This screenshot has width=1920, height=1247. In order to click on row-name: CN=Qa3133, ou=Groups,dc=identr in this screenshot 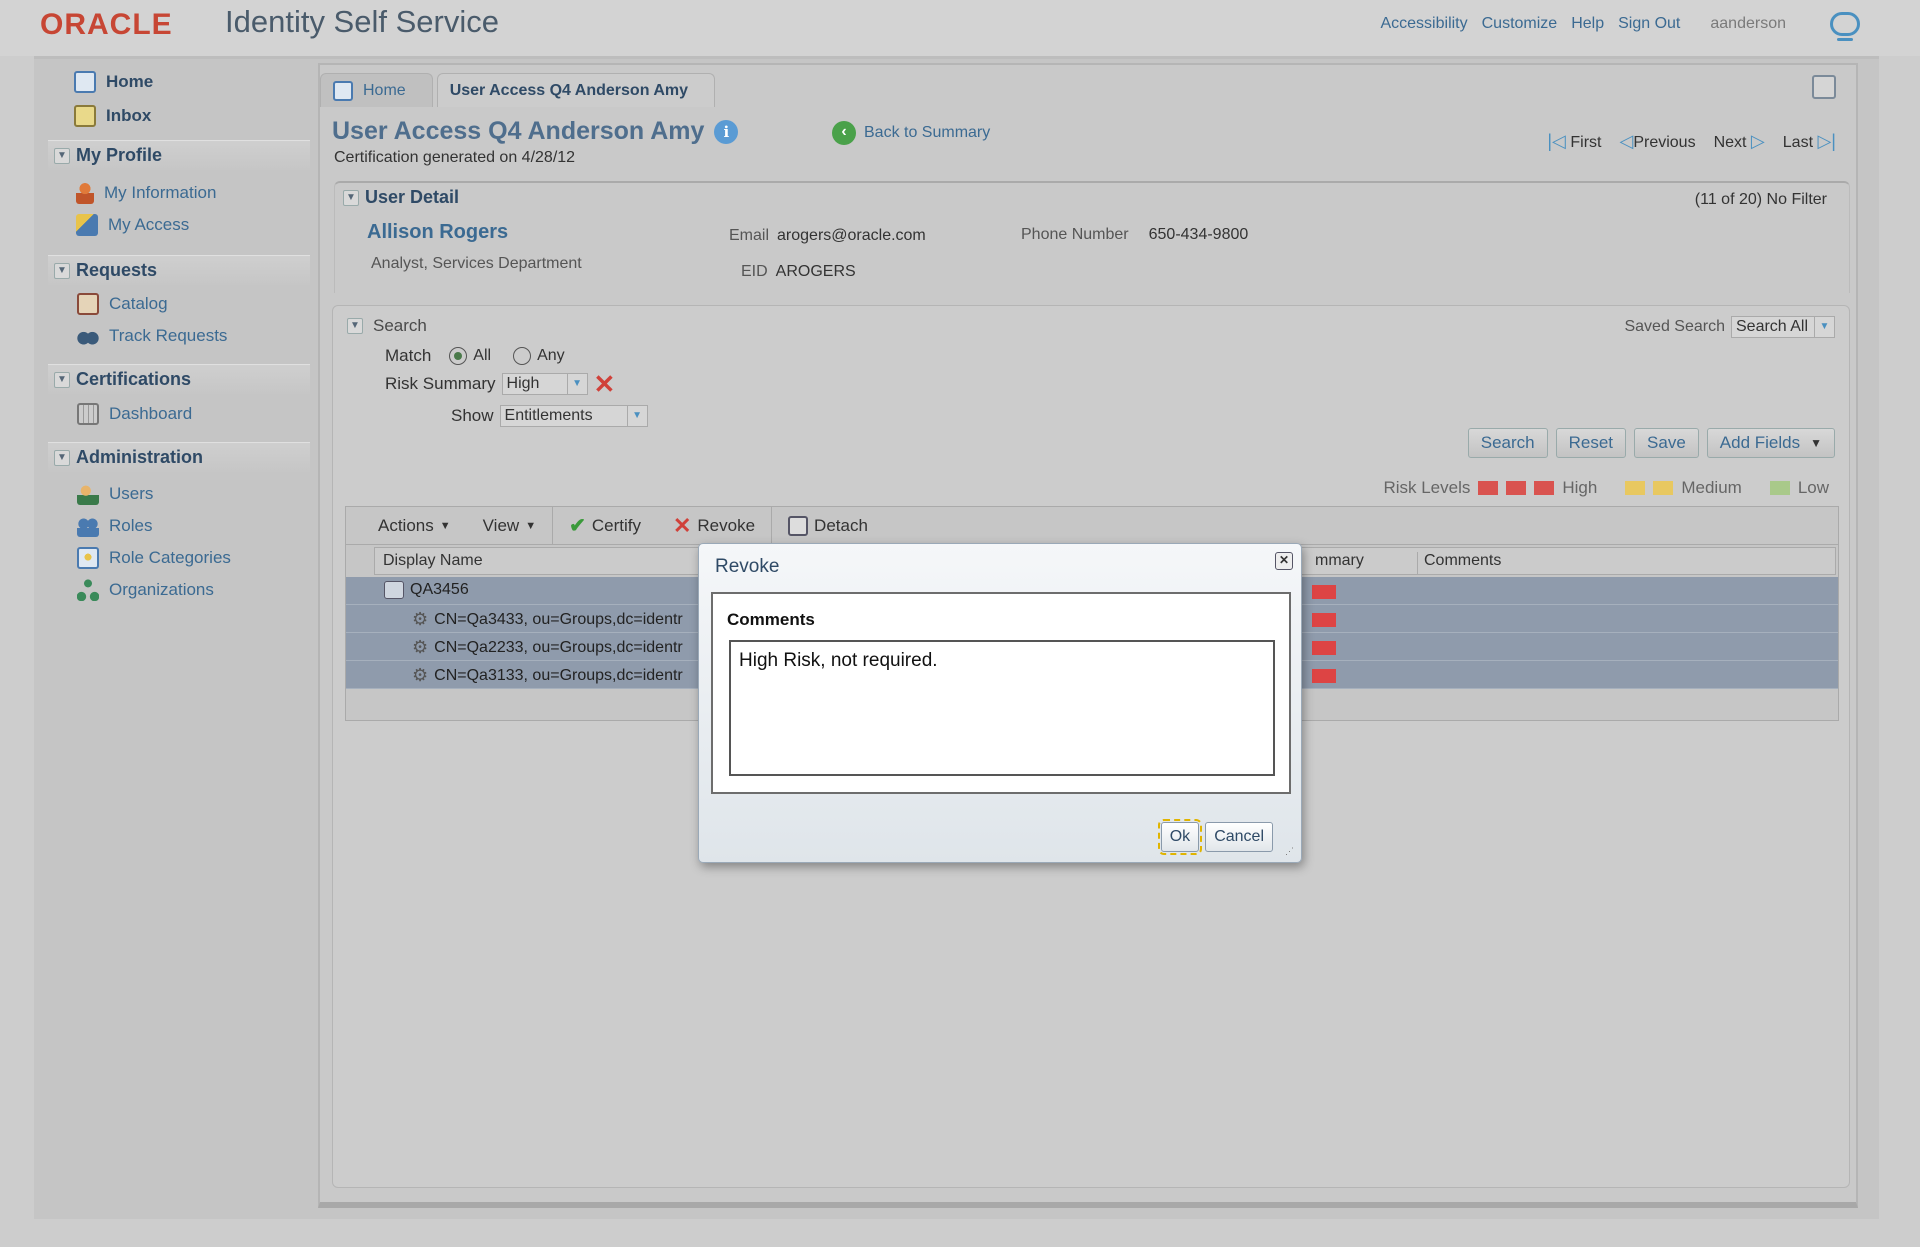, I will do `click(558, 675)`.